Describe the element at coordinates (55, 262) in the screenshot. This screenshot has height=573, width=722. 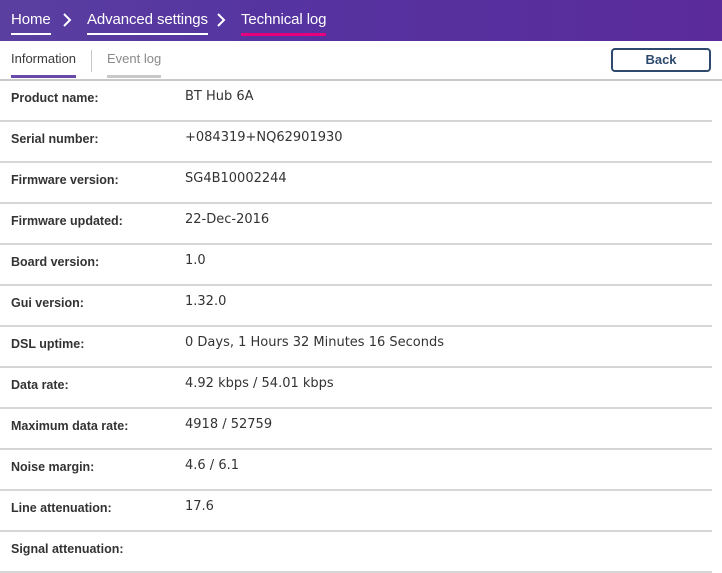
I see `row-label: Board version:` at that location.